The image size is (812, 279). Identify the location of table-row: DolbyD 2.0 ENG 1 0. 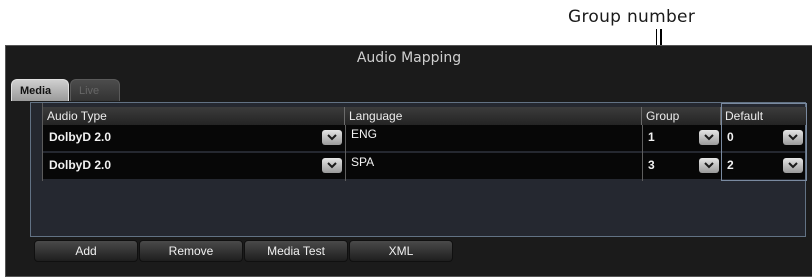
(424, 138).